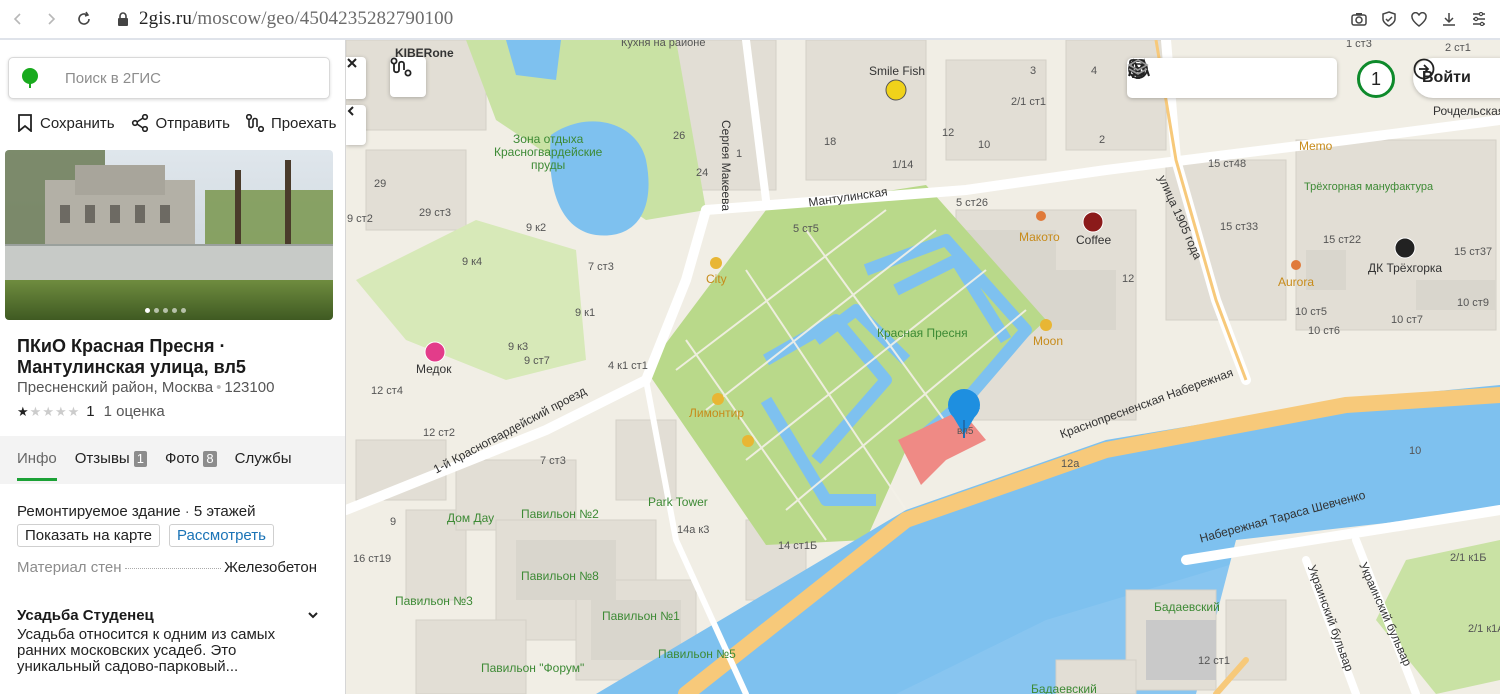 The image size is (1500, 694). Describe the element at coordinates (387, 391) in the screenshot. I see `house-number: 12 ст4` at that location.